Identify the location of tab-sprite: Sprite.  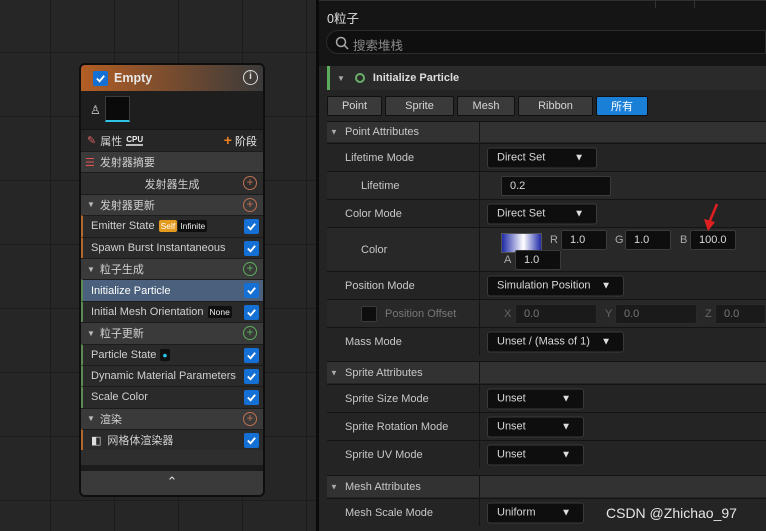
(419, 106).